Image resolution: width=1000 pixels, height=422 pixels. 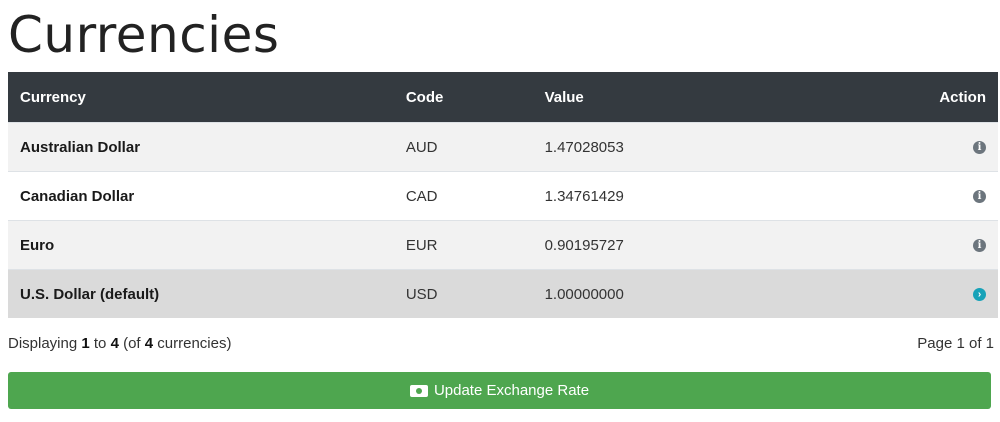 What do you see at coordinates (693, 147) in the screenshot?
I see `currency-value: 1.47028053` at bounding box center [693, 147].